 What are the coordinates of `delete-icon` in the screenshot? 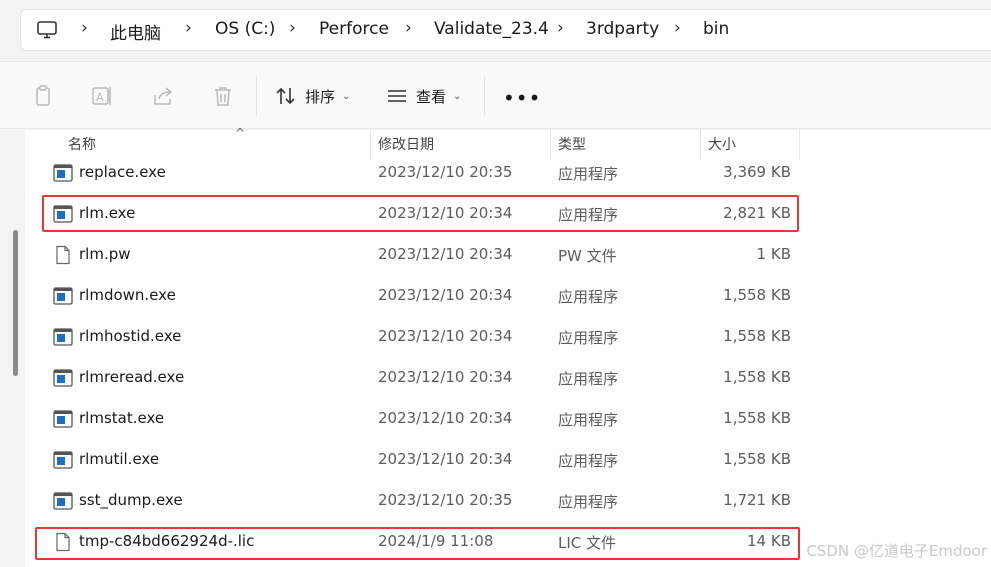 It's located at (223, 96).